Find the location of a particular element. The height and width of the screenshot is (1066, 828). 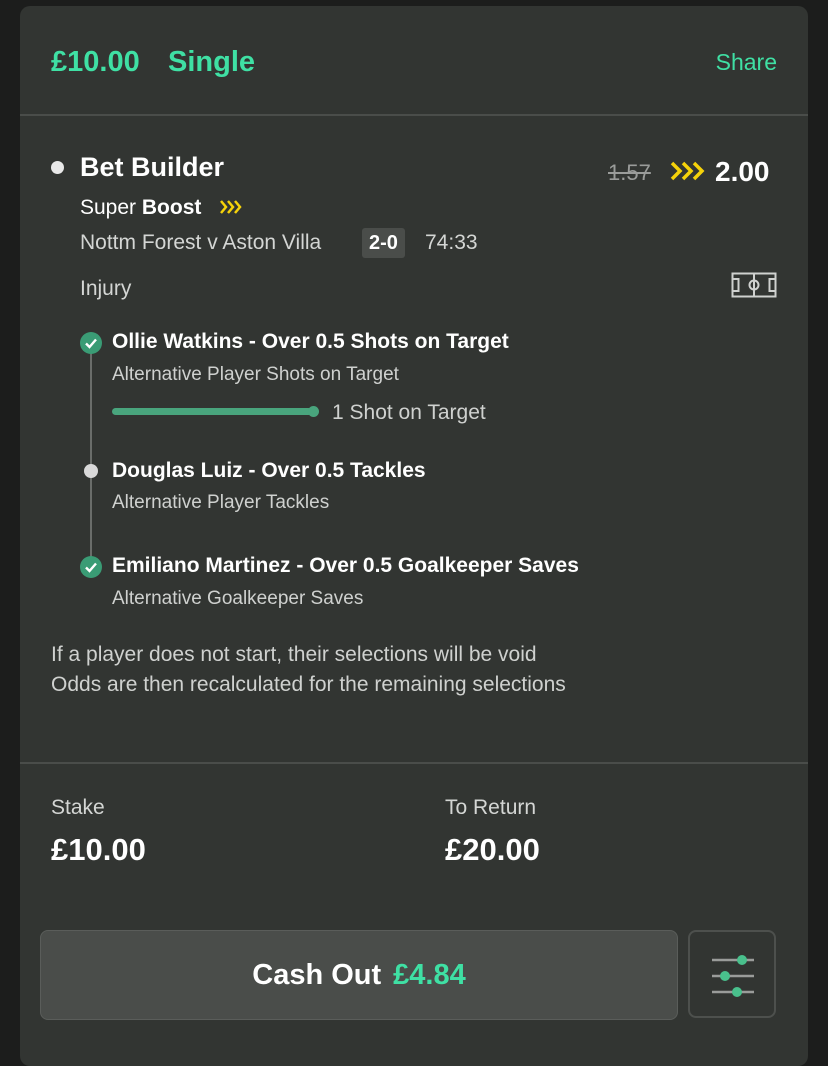

bet-amount: £10.00 is located at coordinates (95, 62).